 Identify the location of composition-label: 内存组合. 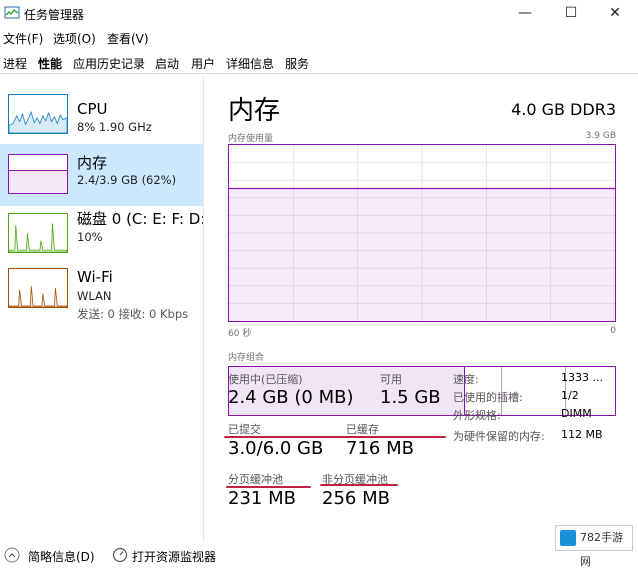
(246, 358).